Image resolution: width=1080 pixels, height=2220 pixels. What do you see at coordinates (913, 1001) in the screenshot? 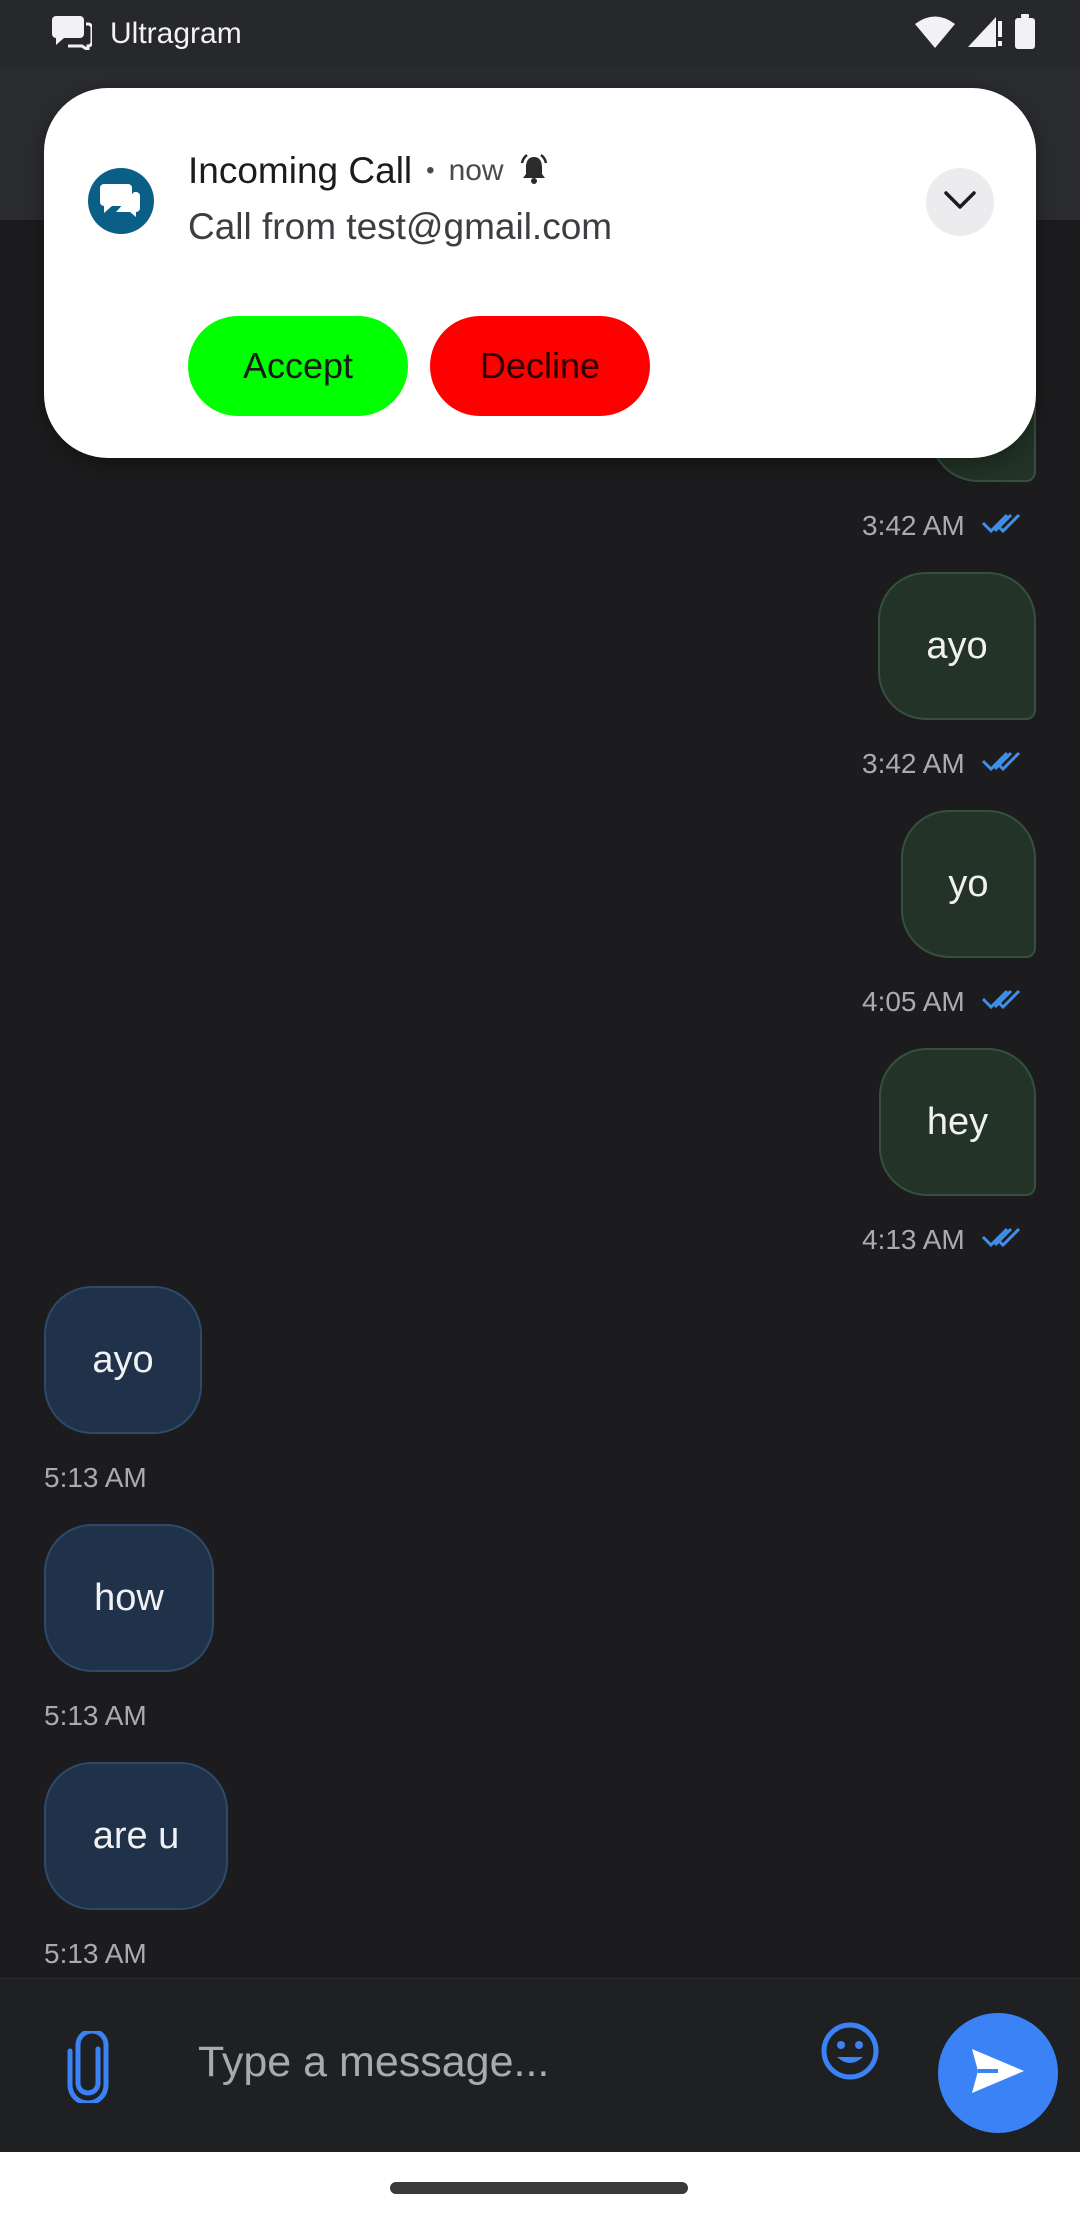
I see `message-time: 4:05 AM` at bounding box center [913, 1001].